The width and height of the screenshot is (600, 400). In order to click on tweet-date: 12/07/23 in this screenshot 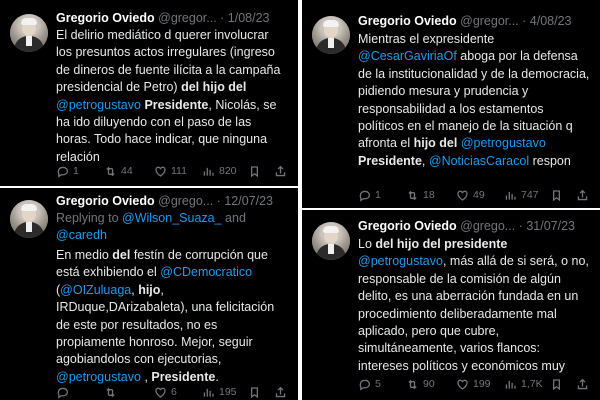, I will do `click(248, 201)`.